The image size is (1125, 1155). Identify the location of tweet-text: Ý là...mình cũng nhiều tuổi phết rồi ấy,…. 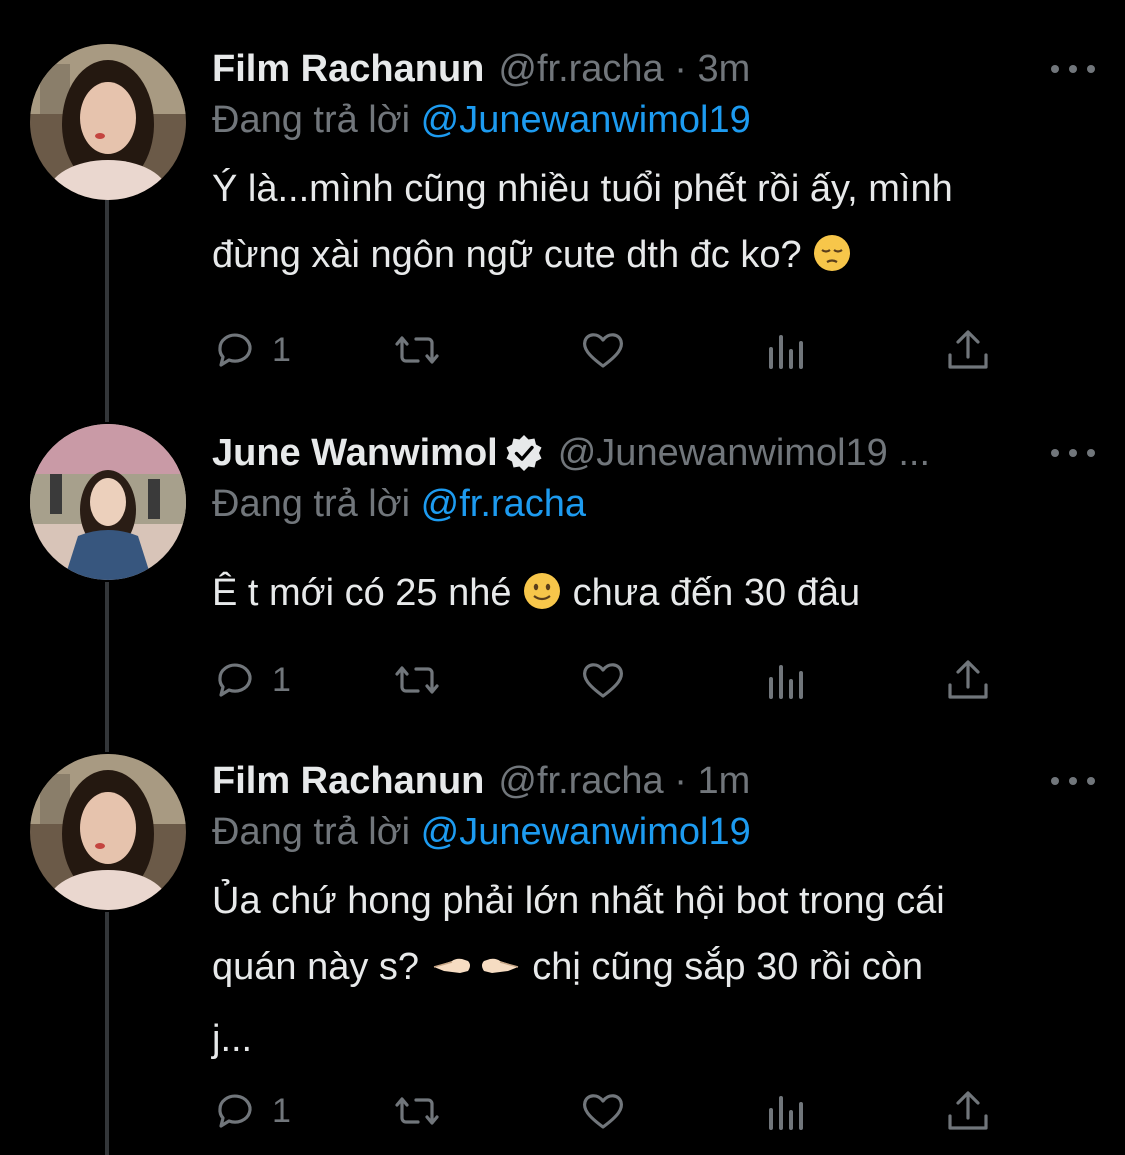
(653, 225).